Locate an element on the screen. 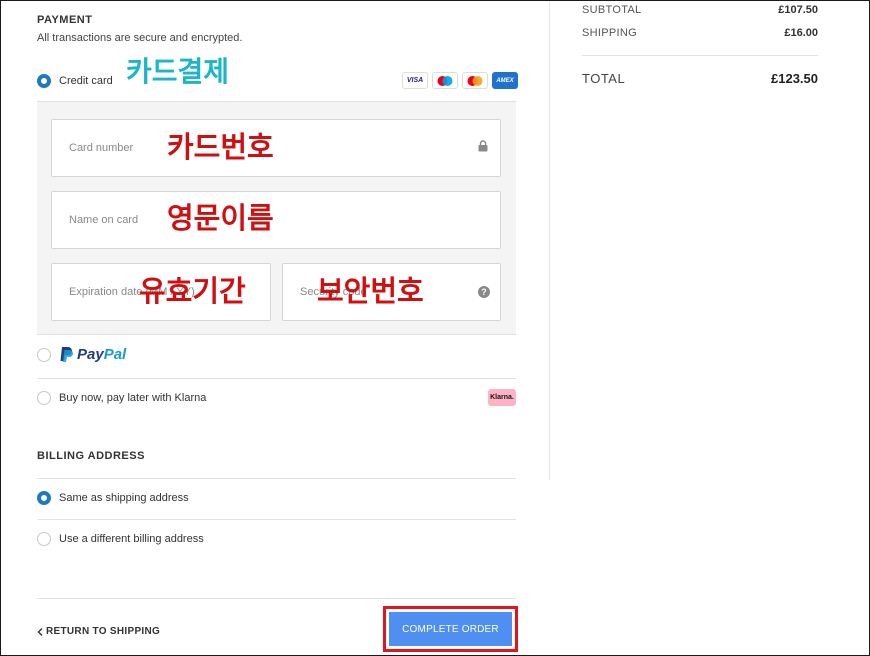 The image size is (870, 656). annotation-payment-method: 카드결제 is located at coordinates (178, 71).